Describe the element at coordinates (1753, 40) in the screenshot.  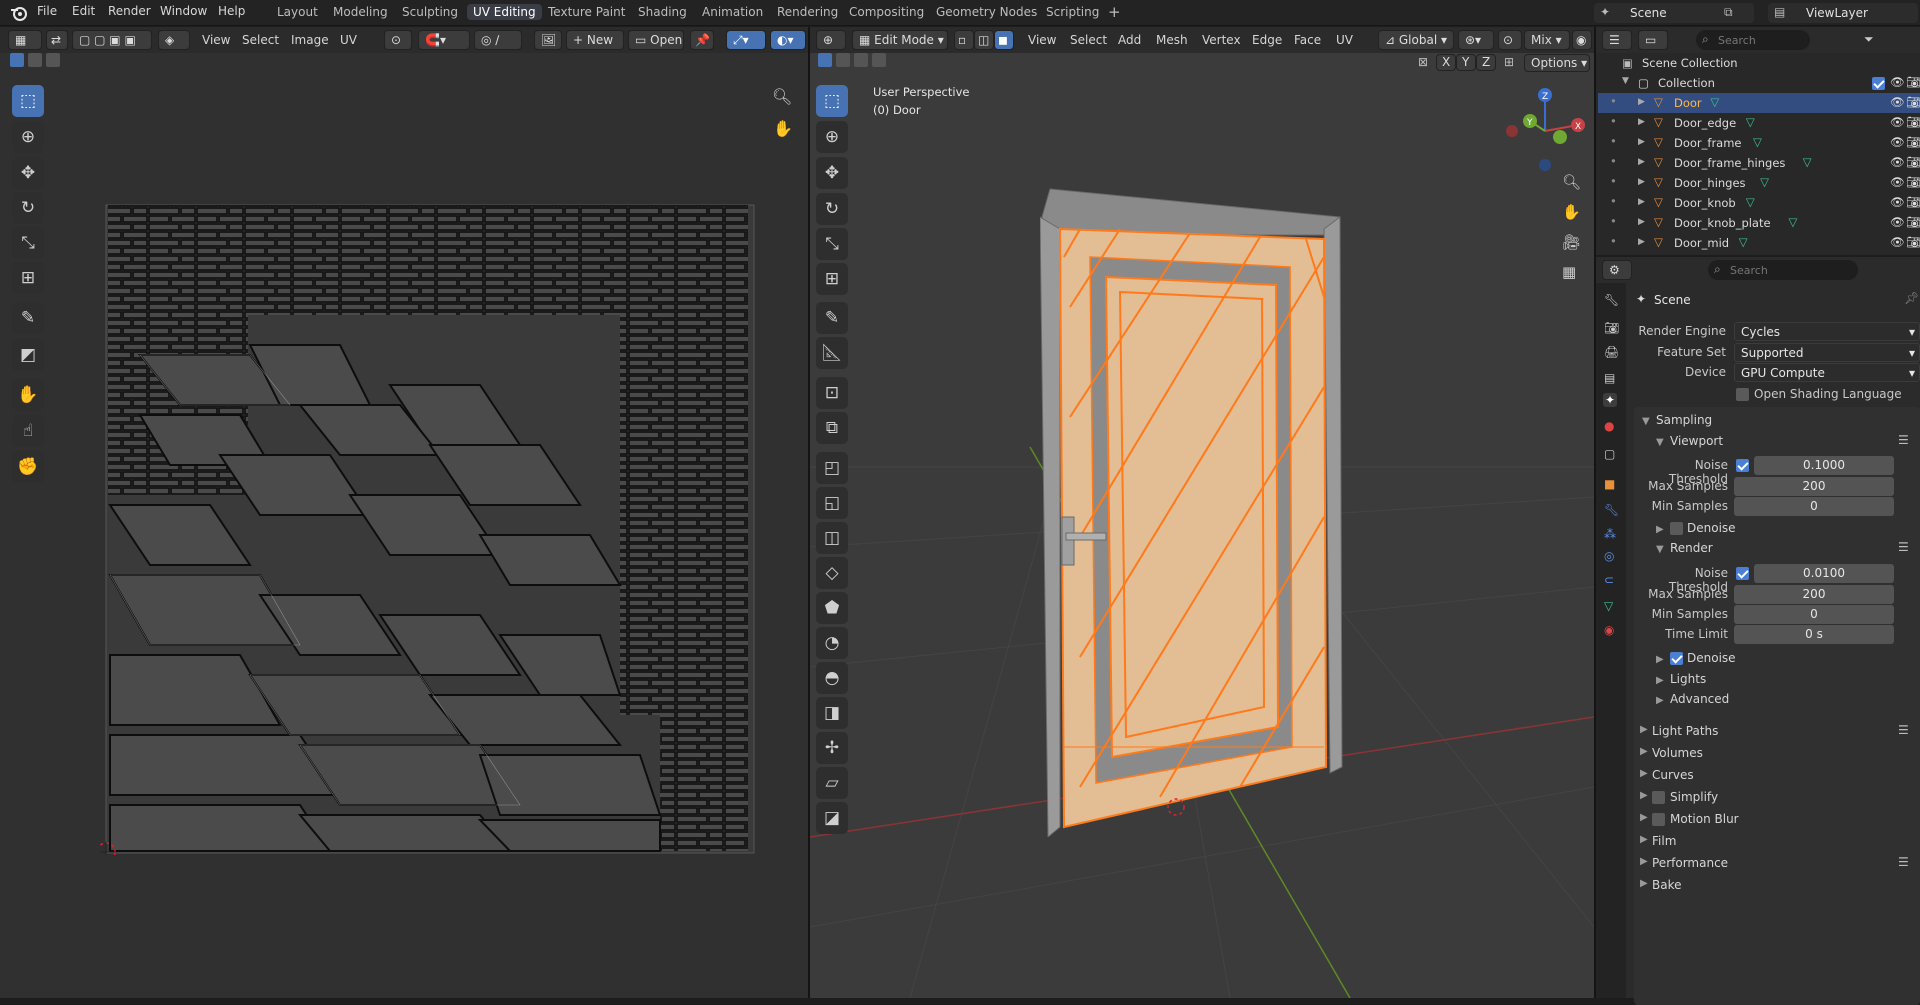
I see `outliner-search: ⌕` at that location.